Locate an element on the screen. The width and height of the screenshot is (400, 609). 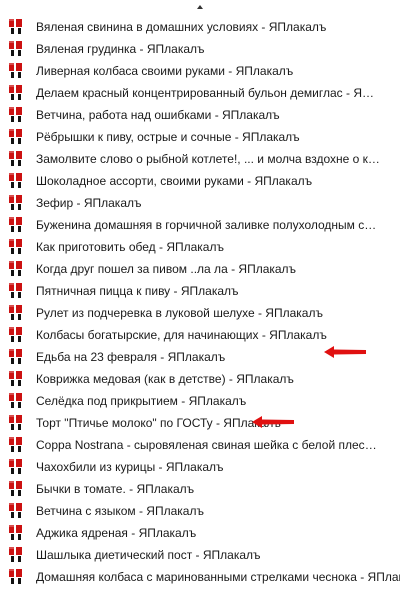
red-arrow-annotation-icon is located at coordinates (345, 352).